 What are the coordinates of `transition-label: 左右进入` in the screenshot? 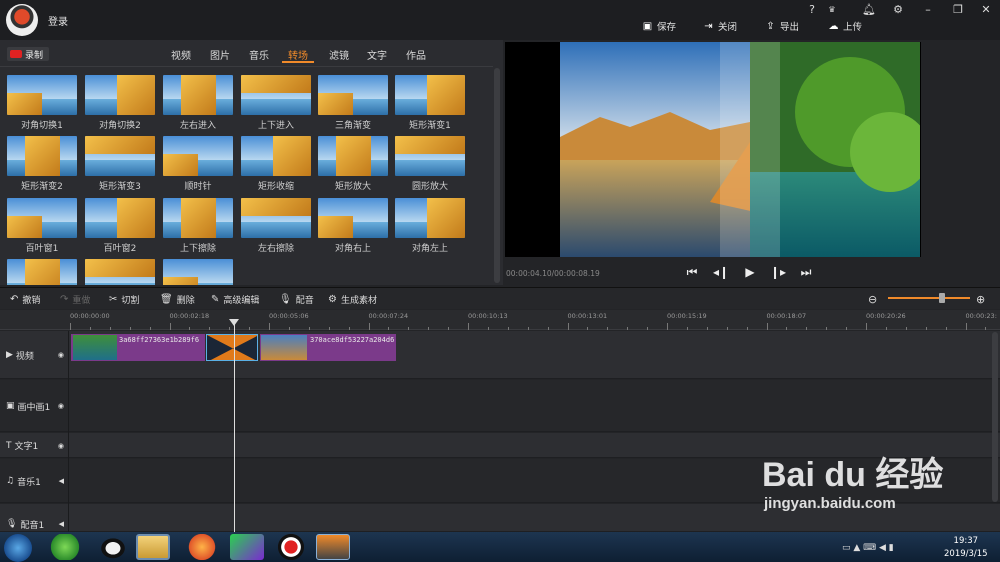 It's located at (197, 126).